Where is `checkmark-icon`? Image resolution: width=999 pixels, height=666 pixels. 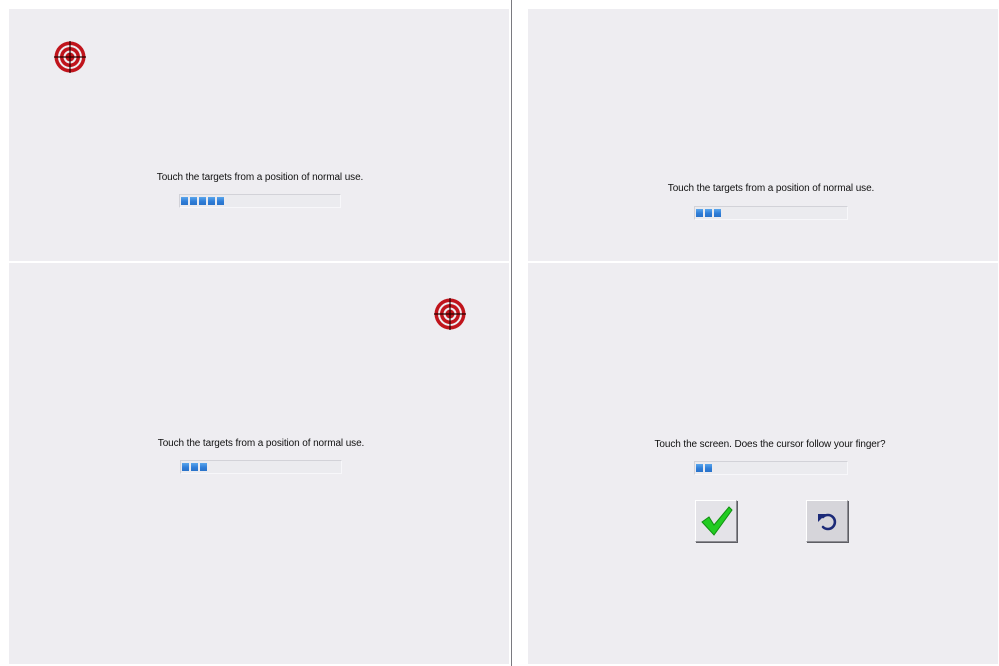 checkmark-icon is located at coordinates (717, 521).